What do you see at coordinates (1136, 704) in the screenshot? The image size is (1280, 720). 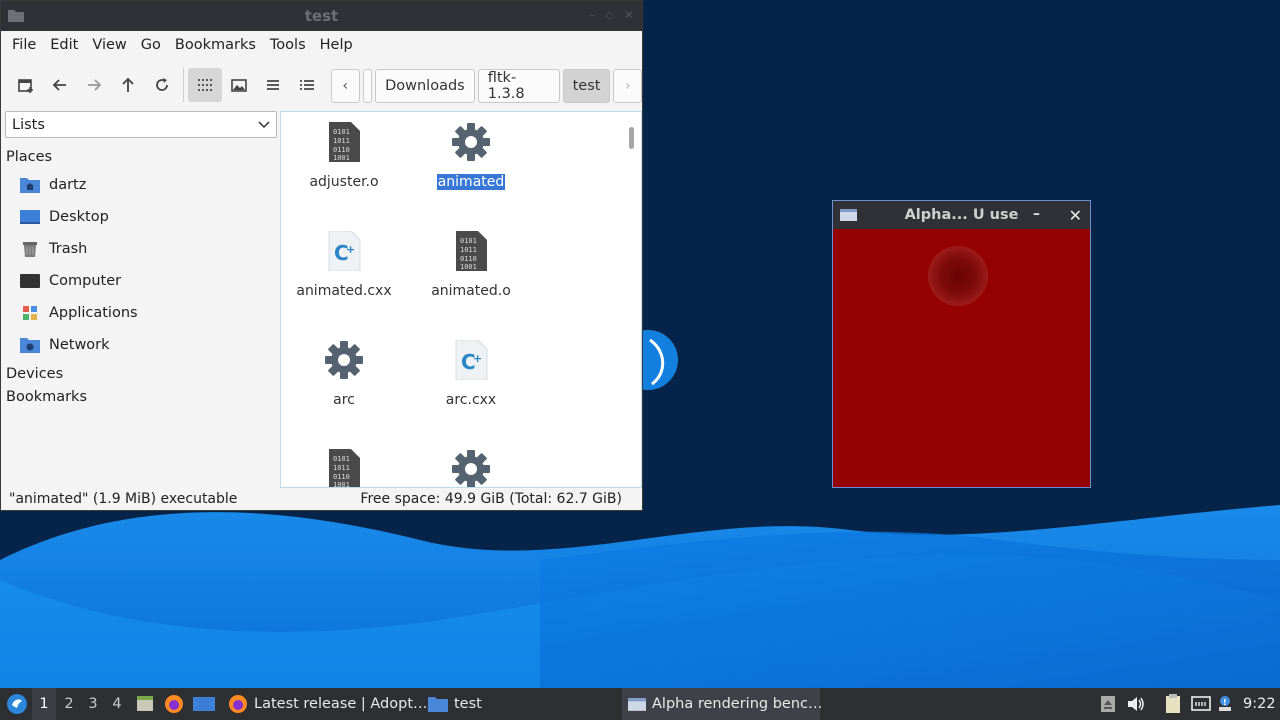 I see `tray-volume` at bounding box center [1136, 704].